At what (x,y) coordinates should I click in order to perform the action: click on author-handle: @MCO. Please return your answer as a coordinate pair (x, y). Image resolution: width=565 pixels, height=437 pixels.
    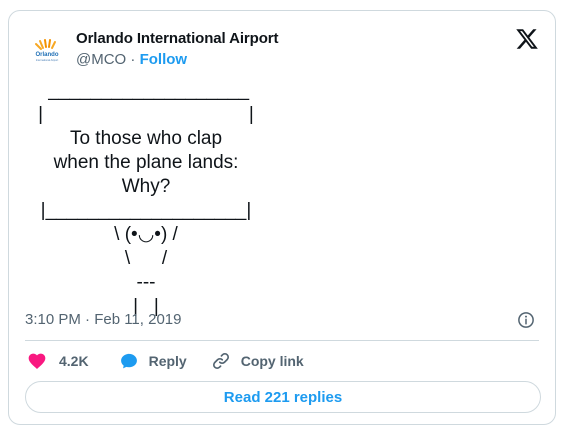
    Looking at the image, I should click on (101, 59).